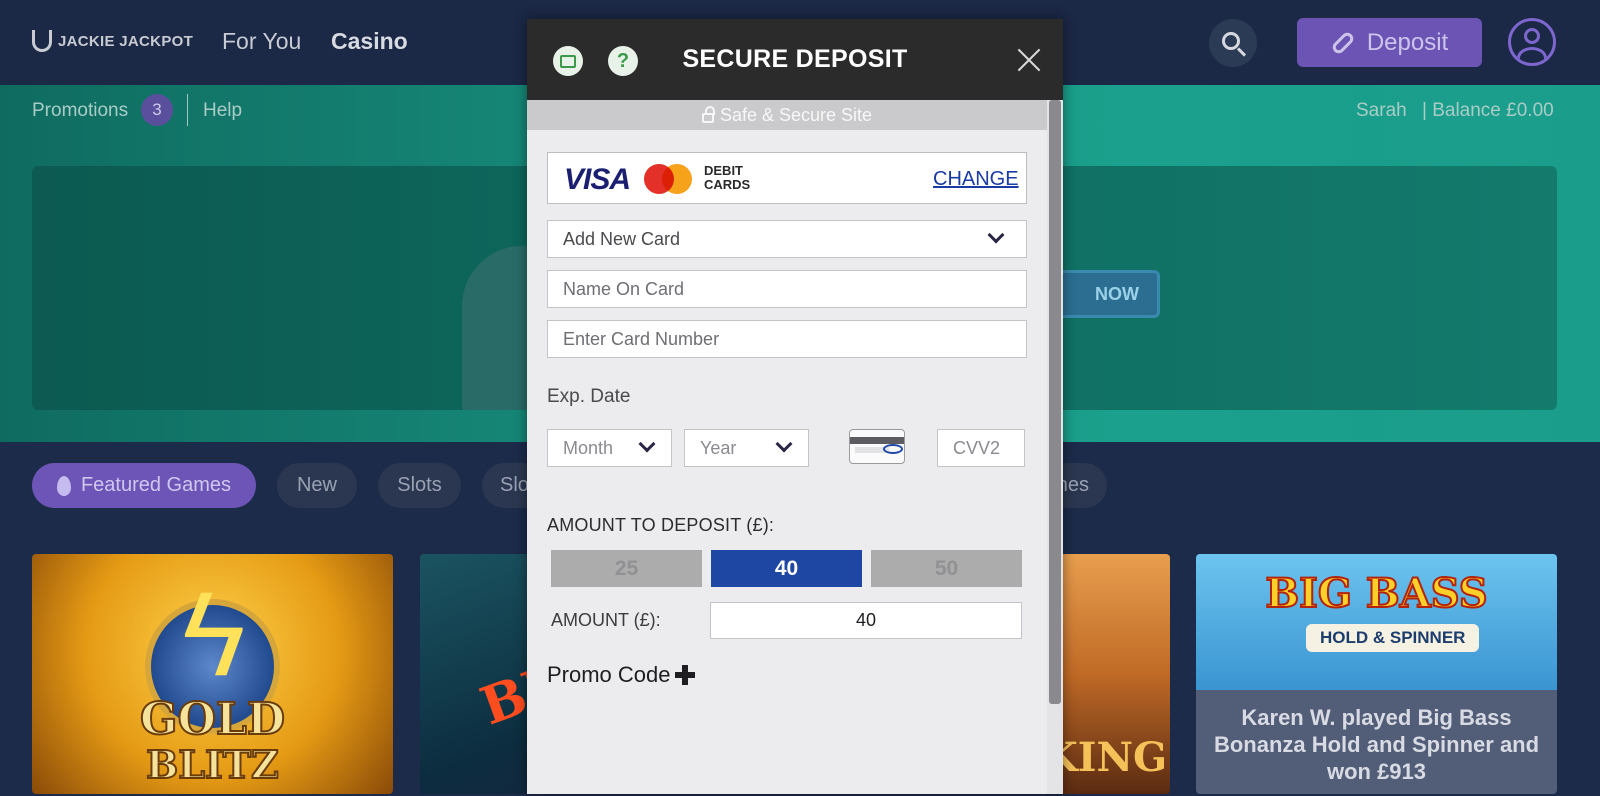 Image resolution: width=1600 pixels, height=796 pixels. Describe the element at coordinates (866, 620) in the screenshot. I see `amount-input: 40` at that location.